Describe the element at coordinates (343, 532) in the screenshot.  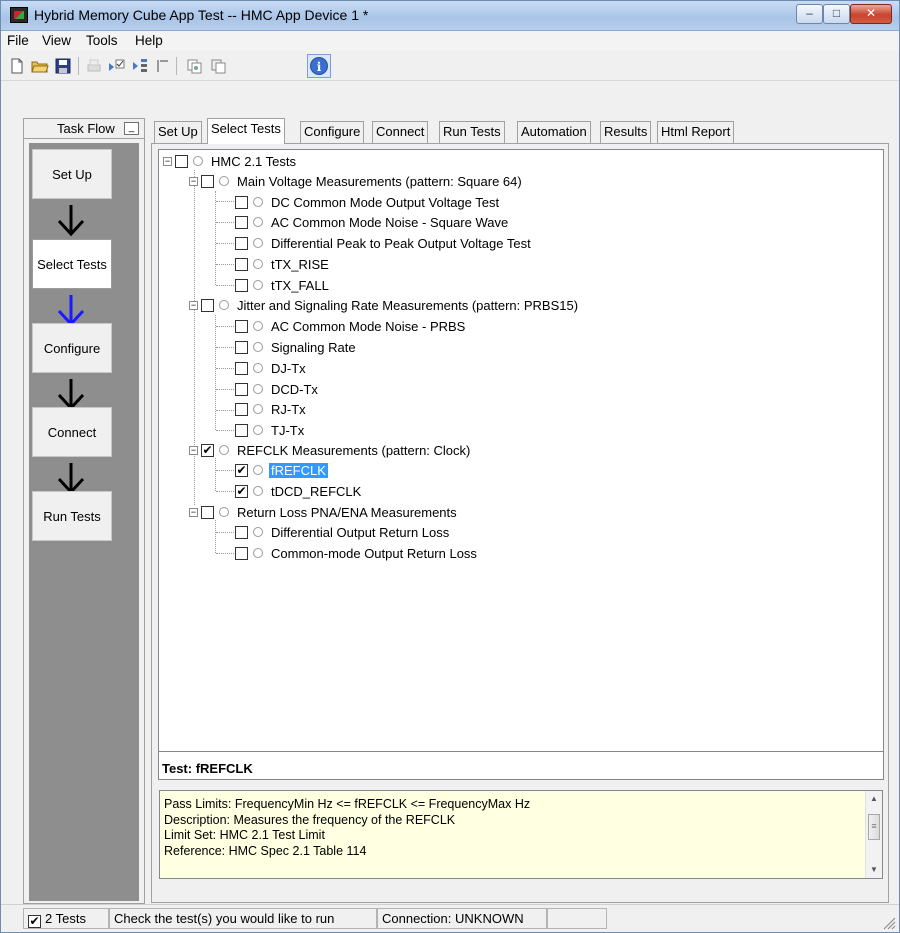
I see `tree-item: Differential Output Return Loss` at that location.